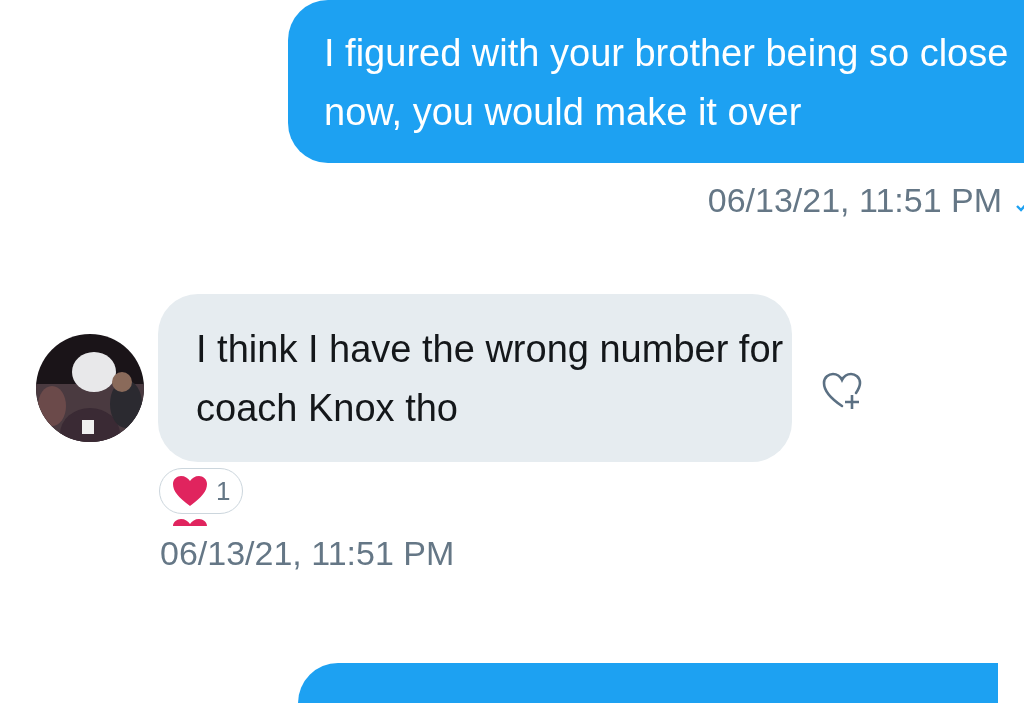  What do you see at coordinates (475, 378) in the screenshot?
I see `message-bubble: I think I have the wrong number for coach Knox tho` at bounding box center [475, 378].